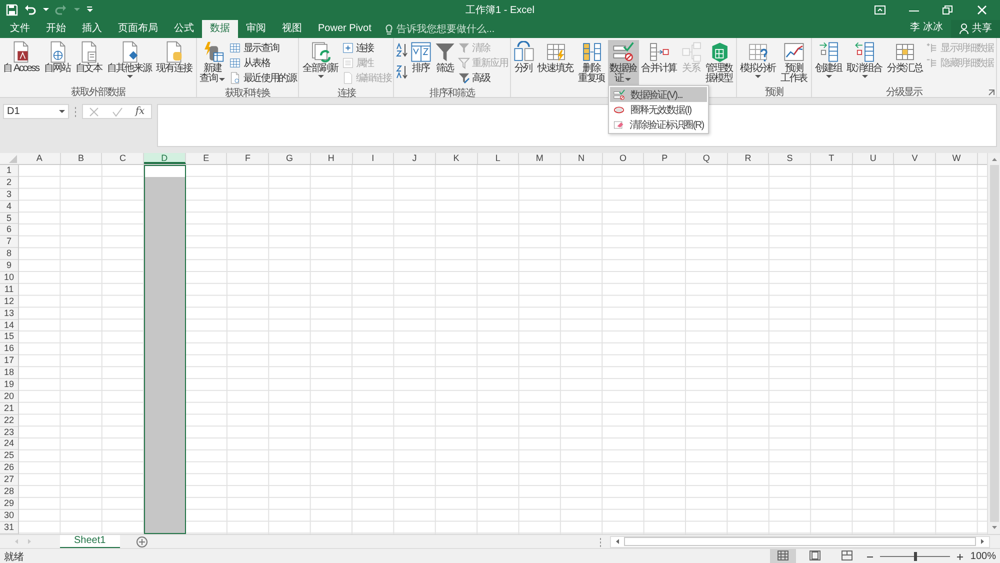  Describe the element at coordinates (415, 158) in the screenshot. I see `column-header: J` at that location.